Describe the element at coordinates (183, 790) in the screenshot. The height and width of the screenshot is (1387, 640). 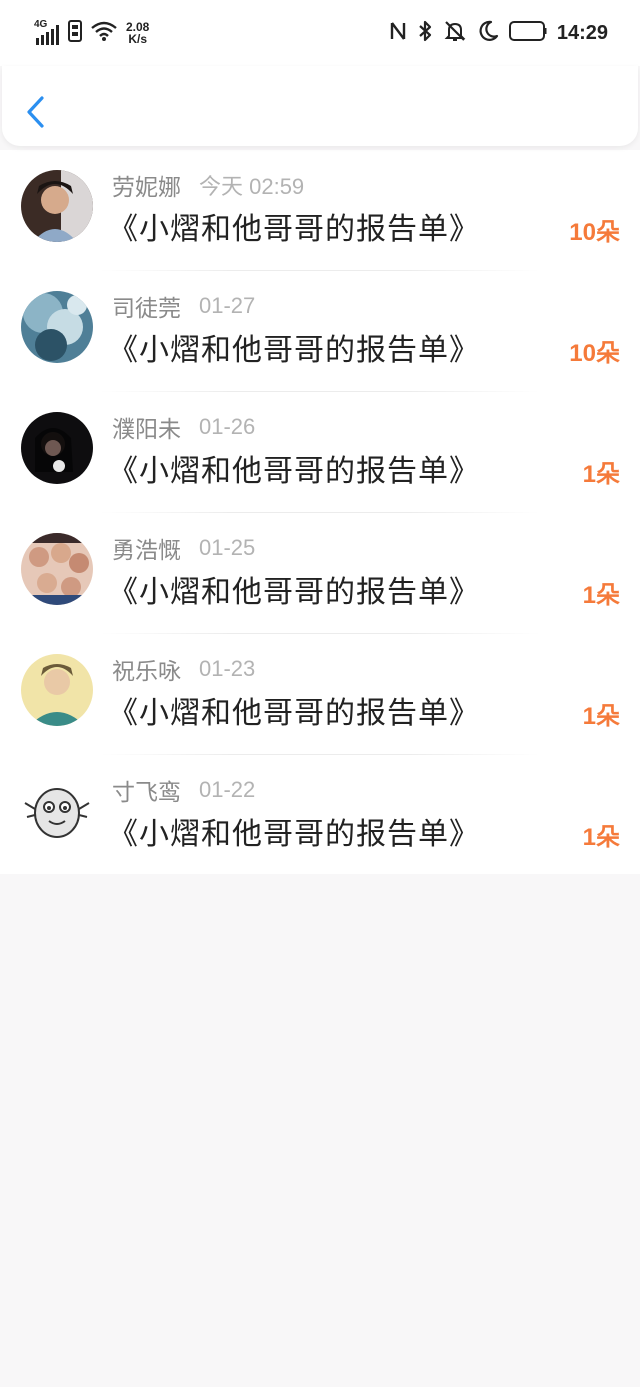
I see `item-meta: 寸飞鸾 01-22` at that location.